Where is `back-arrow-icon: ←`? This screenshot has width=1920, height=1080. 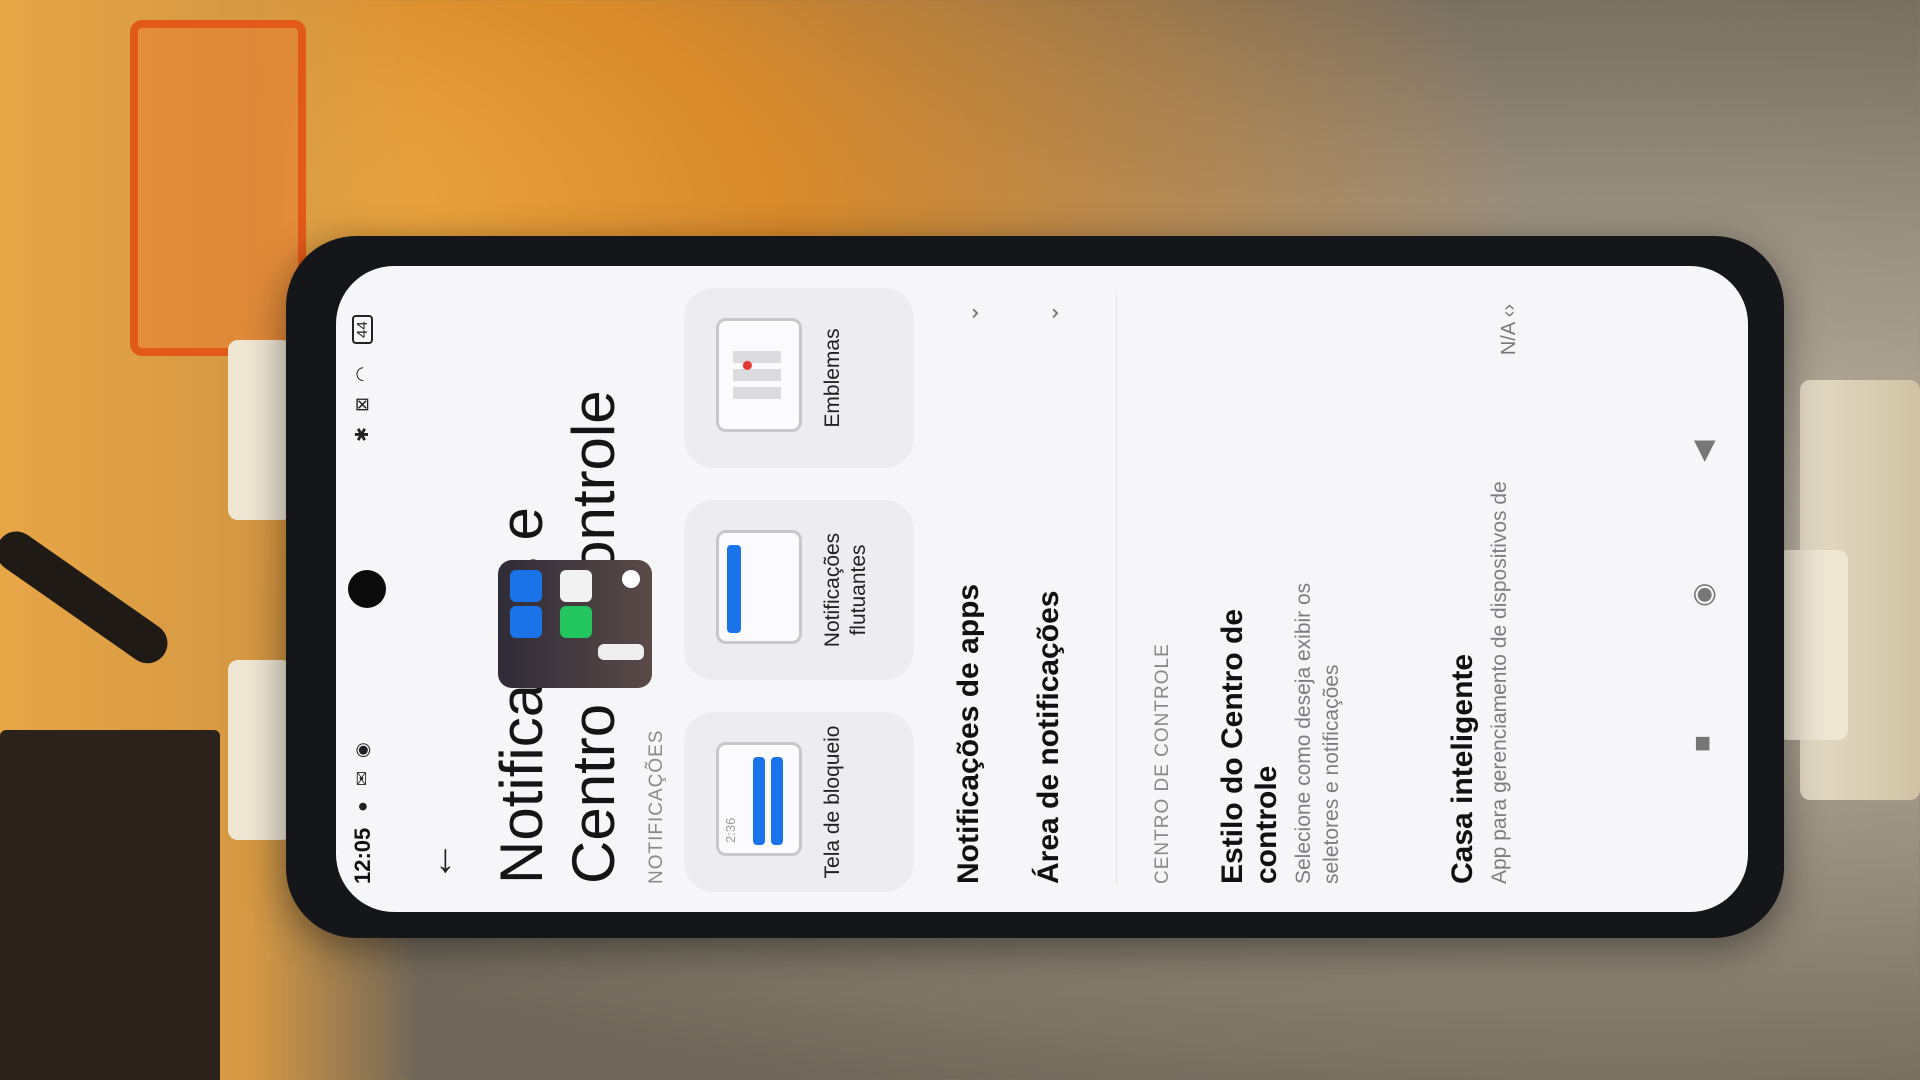
back-arrow-icon: ← is located at coordinates (439, 861).